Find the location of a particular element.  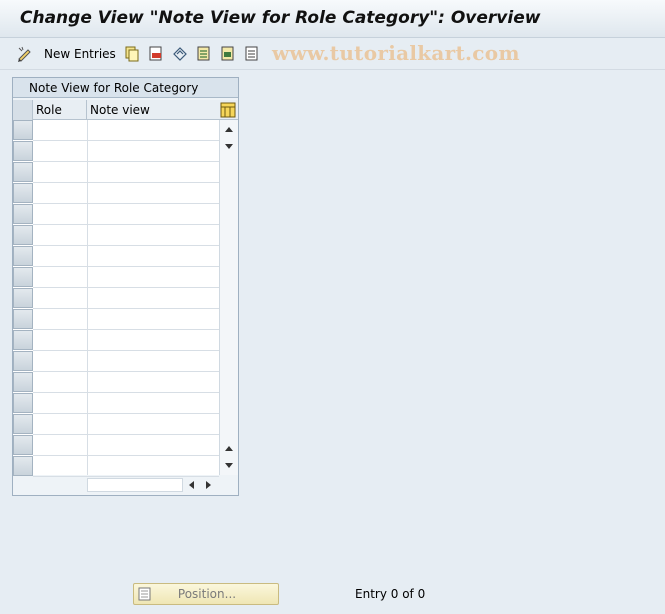

undo-icon is located at coordinates (180, 54).